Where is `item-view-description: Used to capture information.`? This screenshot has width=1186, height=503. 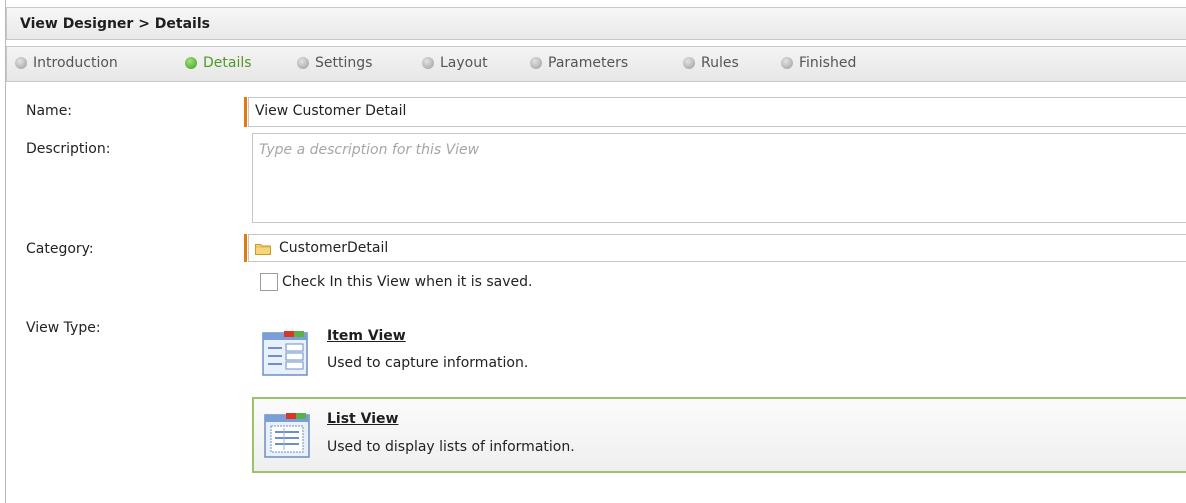
item-view-description: Used to capture information. is located at coordinates (428, 363).